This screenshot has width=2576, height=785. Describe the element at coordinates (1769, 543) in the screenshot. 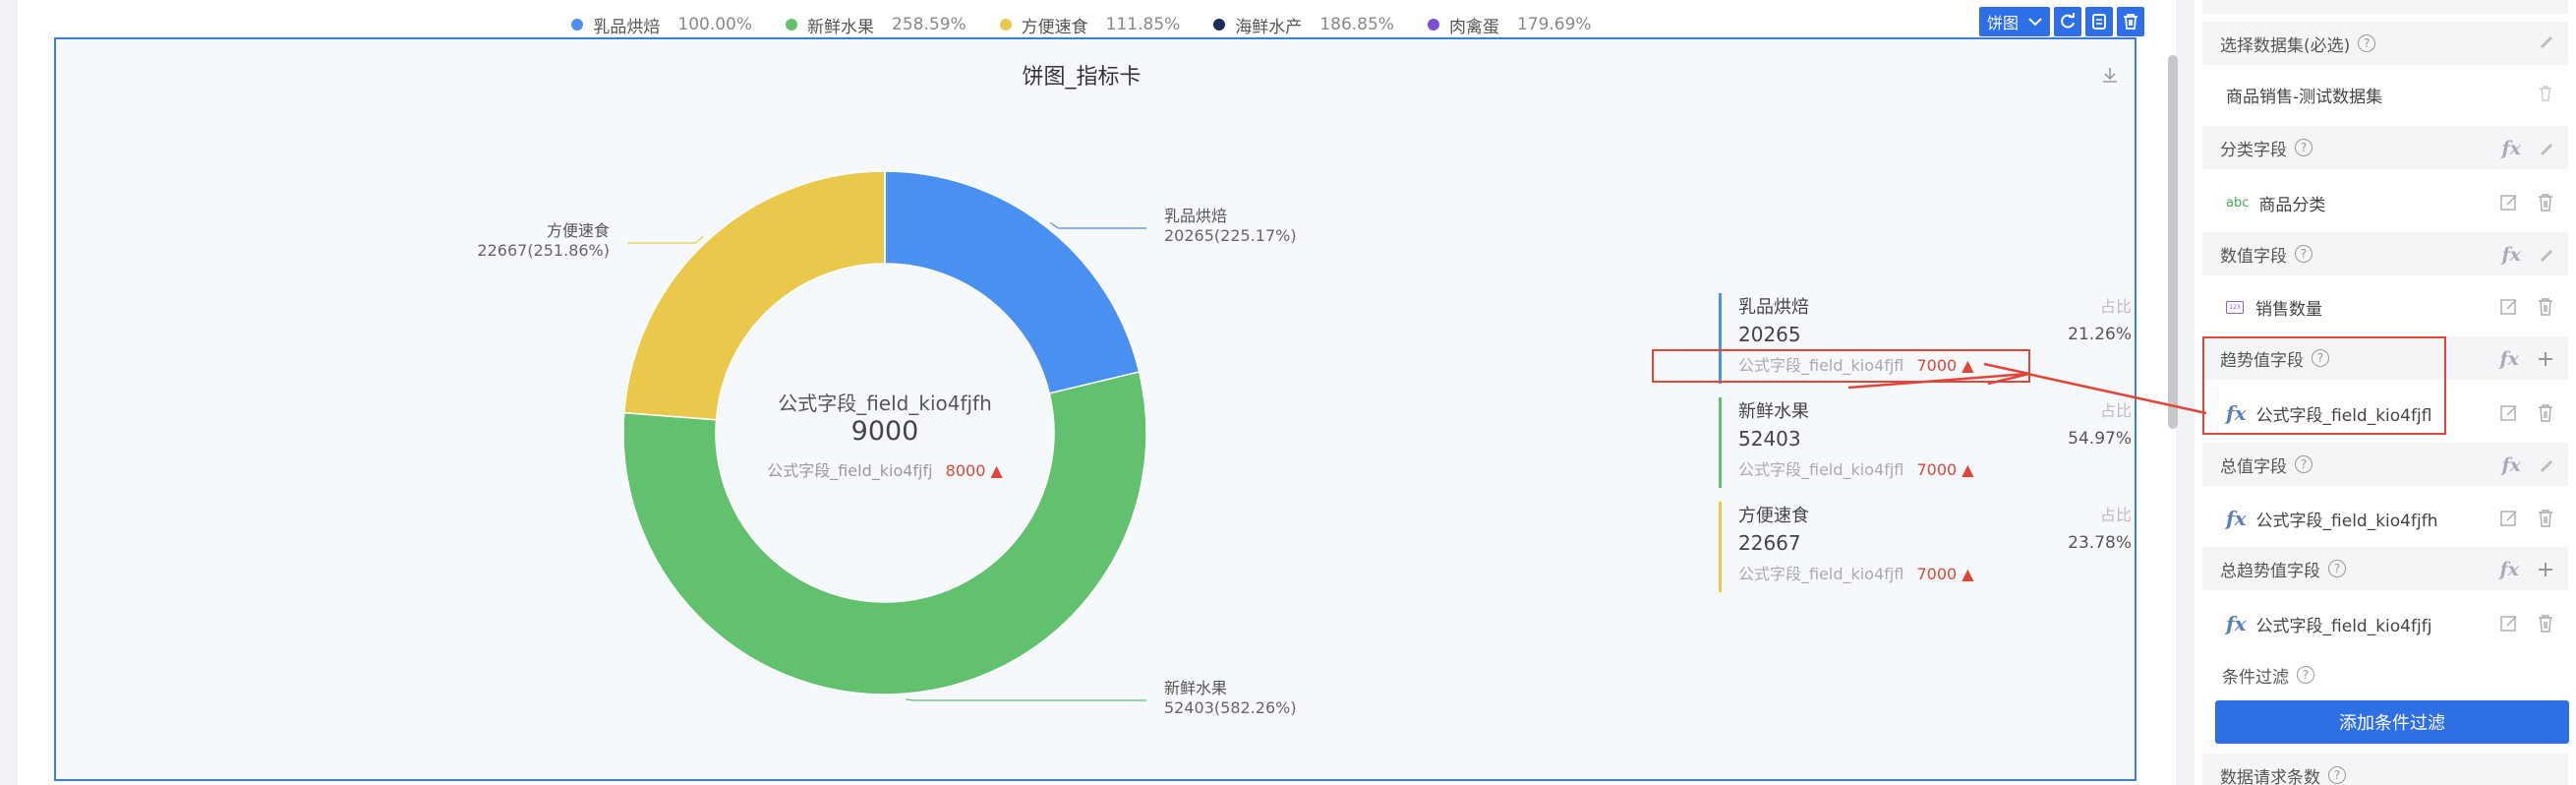

I see `card-value: 22667` at that location.